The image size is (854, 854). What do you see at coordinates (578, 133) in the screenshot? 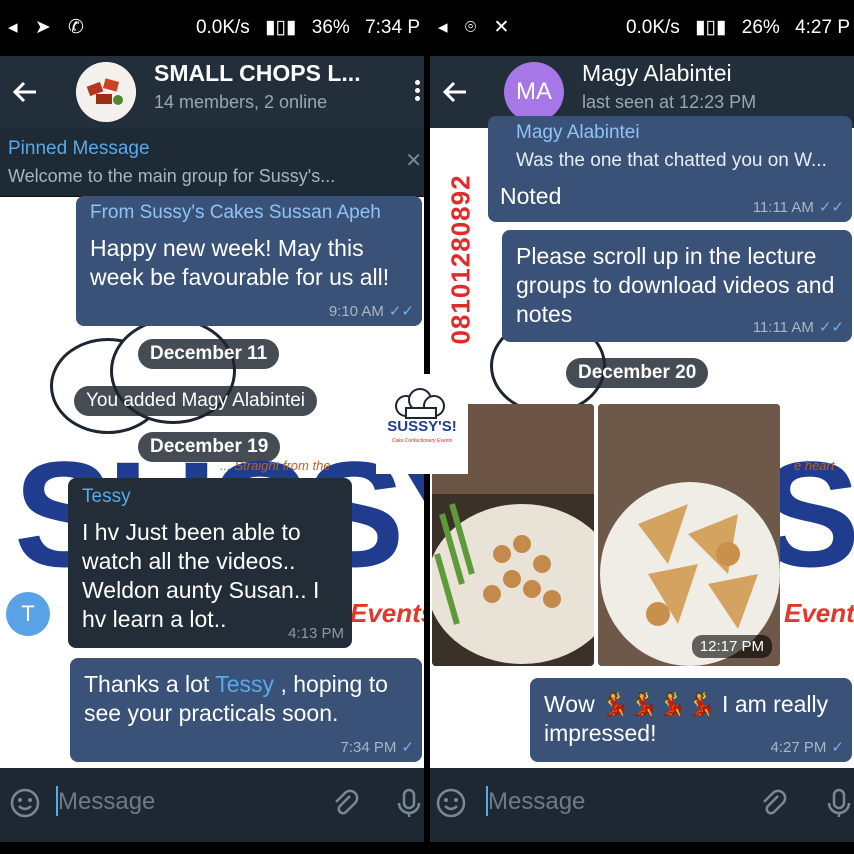
I see `quoted-sender: Magy Alabintei` at bounding box center [578, 133].